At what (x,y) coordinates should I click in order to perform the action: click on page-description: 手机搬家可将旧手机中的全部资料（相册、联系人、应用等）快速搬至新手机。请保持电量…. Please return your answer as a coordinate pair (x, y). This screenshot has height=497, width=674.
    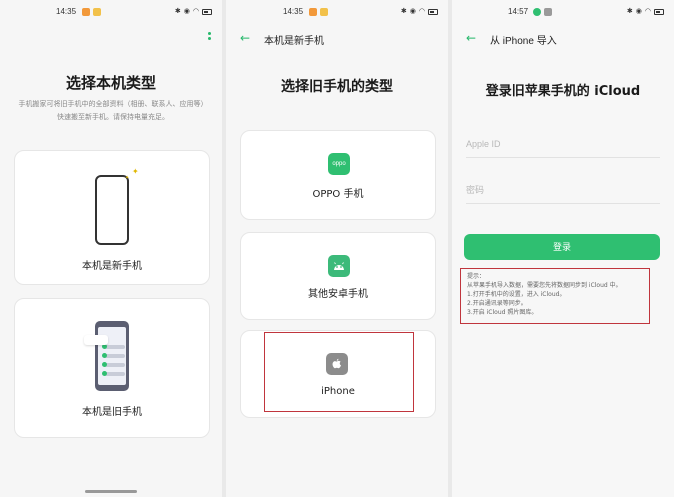
    Looking at the image, I should click on (113, 110).